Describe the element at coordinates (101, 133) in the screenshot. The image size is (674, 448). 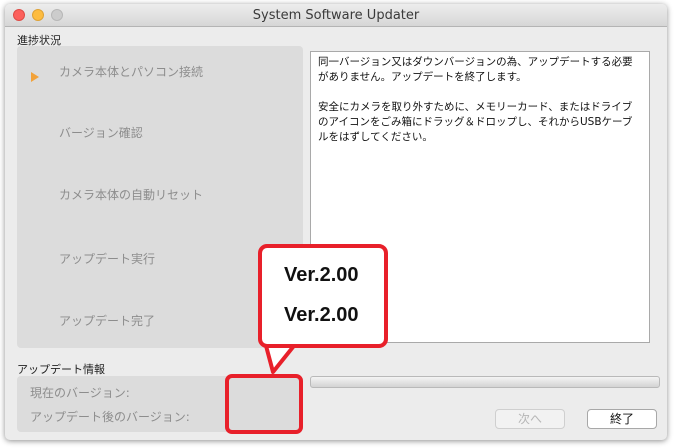
I see `step-version-check: バージョン確認` at that location.